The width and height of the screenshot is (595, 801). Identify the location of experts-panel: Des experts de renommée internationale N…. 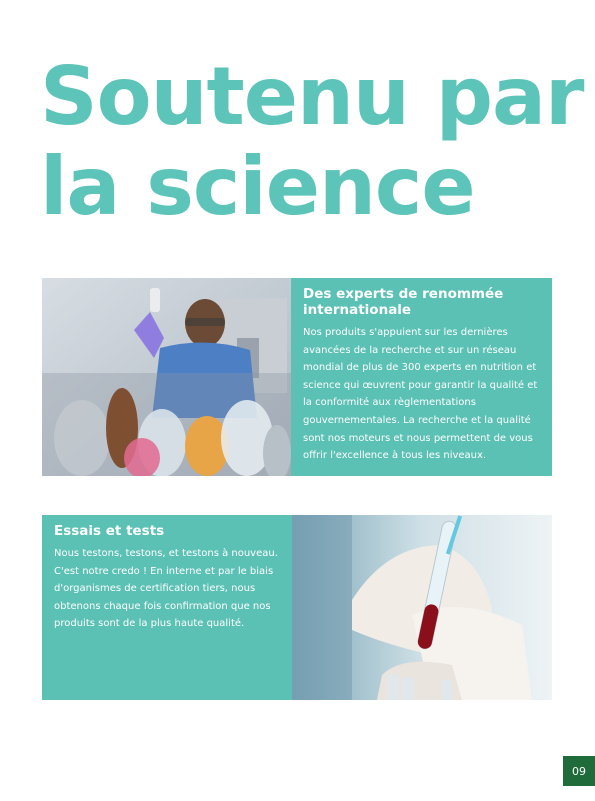
(421, 377).